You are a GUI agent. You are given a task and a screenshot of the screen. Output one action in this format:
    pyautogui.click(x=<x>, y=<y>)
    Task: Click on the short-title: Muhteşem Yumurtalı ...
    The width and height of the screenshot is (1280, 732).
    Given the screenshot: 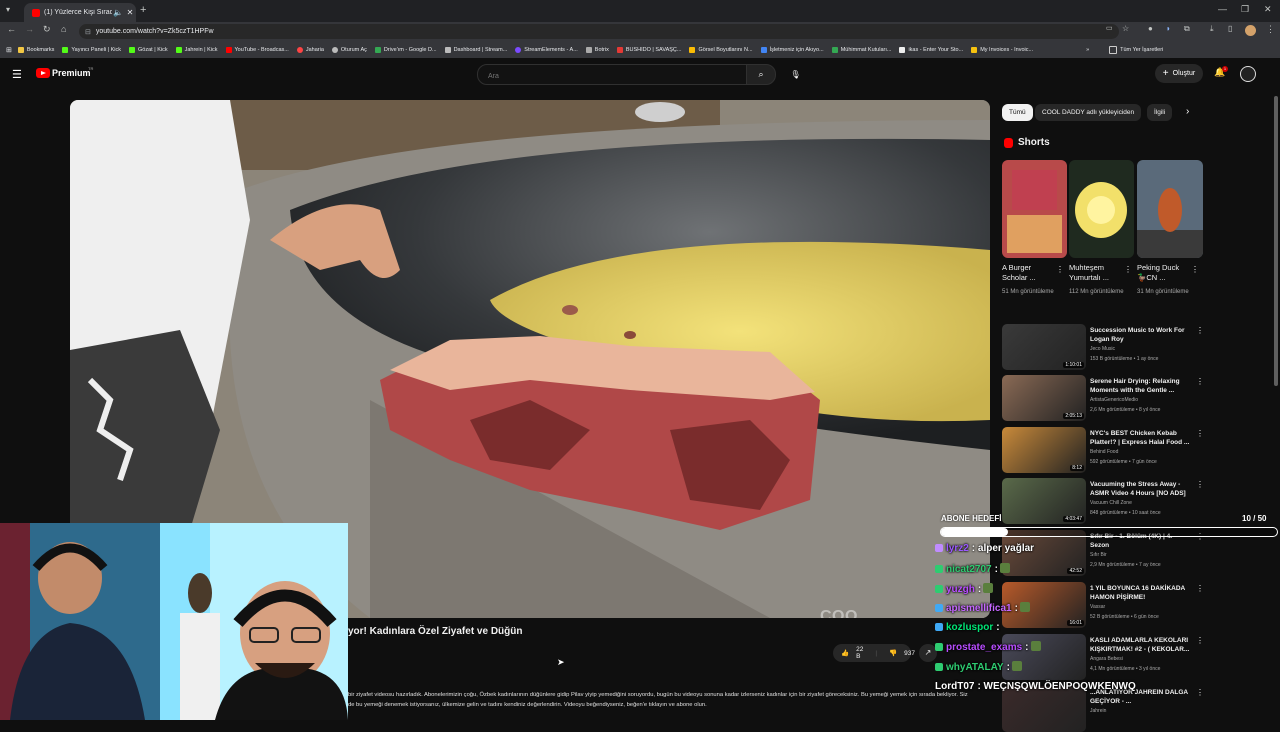 What is the action you would take?
    pyautogui.click(x=1094, y=273)
    